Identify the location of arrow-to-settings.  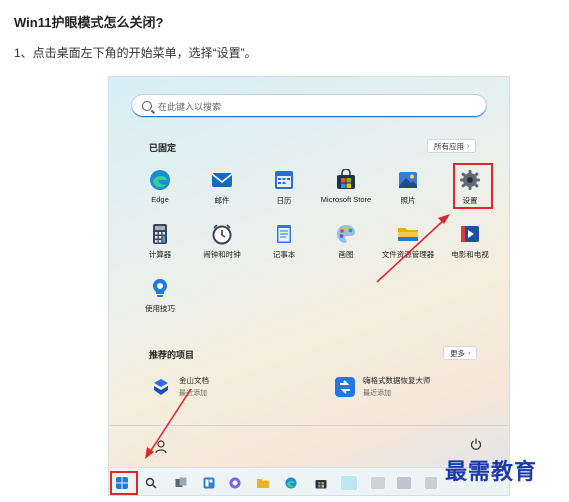
(411, 250).